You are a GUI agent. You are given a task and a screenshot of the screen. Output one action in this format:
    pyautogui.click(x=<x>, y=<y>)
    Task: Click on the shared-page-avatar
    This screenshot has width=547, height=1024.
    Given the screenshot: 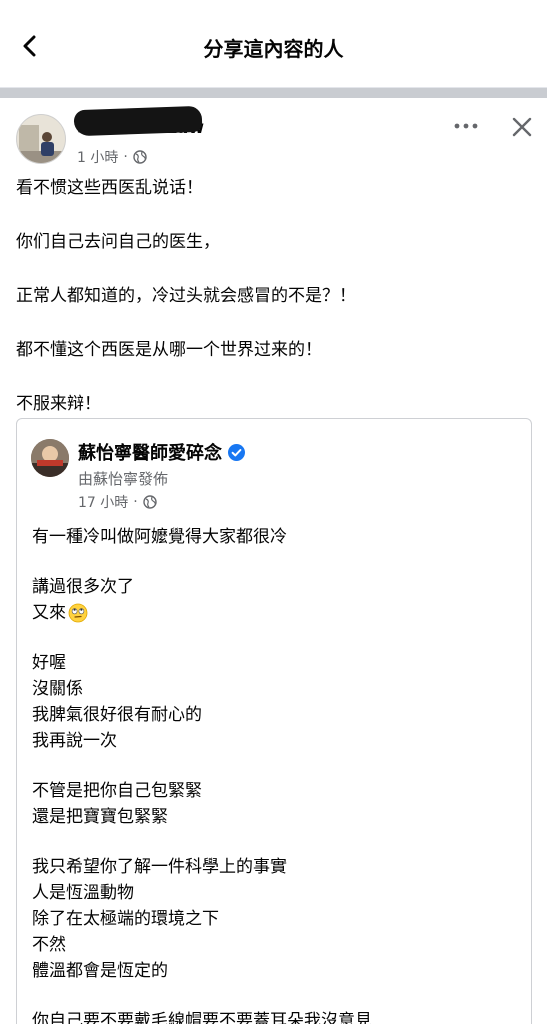 What is the action you would take?
    pyautogui.click(x=50, y=458)
    